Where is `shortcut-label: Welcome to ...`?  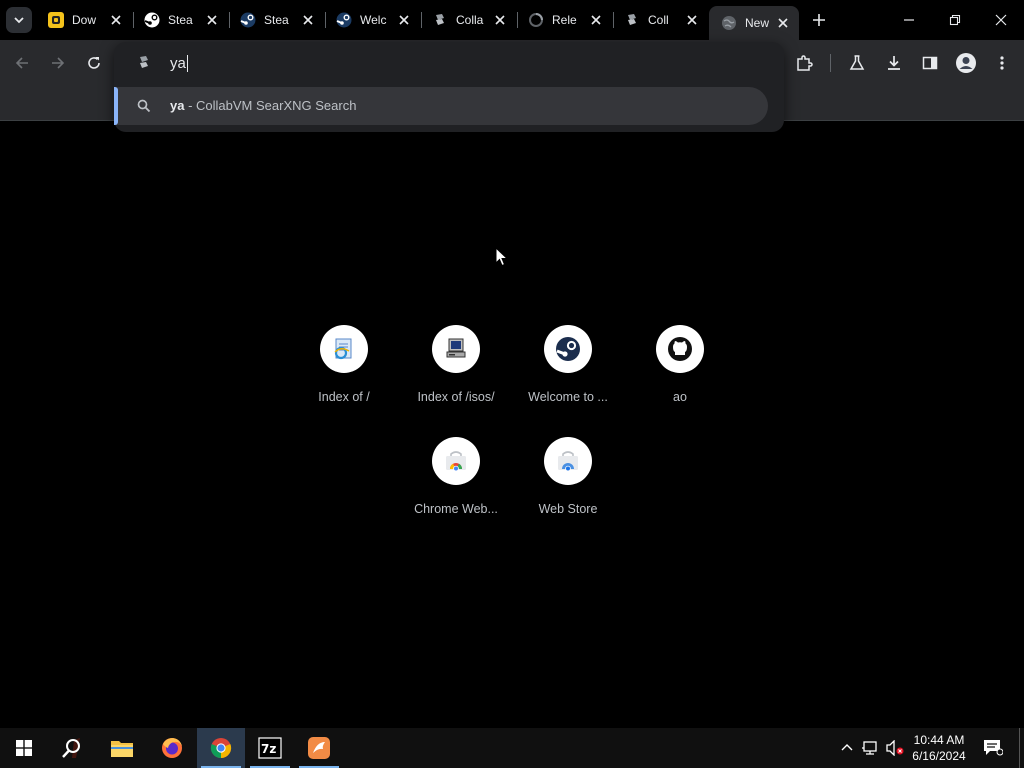
shortcut-label: Welcome to ... is located at coordinates (568, 397).